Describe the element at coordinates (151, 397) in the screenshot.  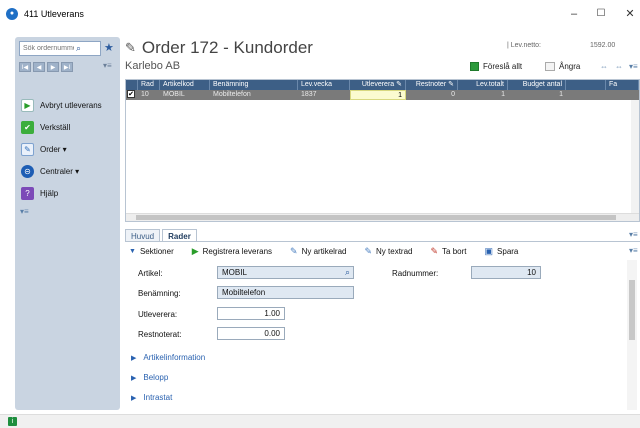
I see `section-intrastat: ▶ Intrastat` at that location.